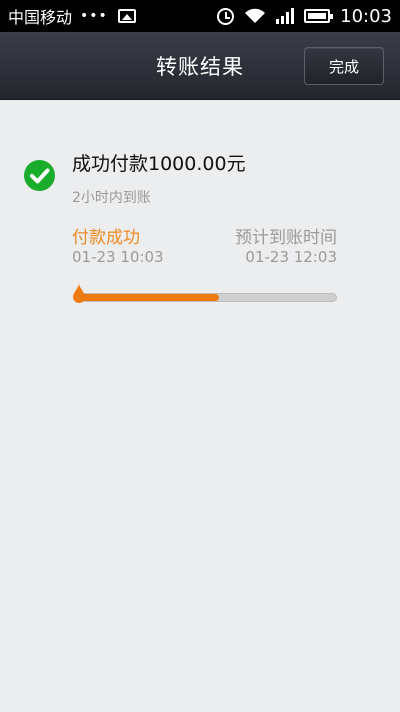 This screenshot has height=712, width=400. Describe the element at coordinates (291, 257) in the screenshot. I see `step-arrival-time: 01-23 12:03` at that location.